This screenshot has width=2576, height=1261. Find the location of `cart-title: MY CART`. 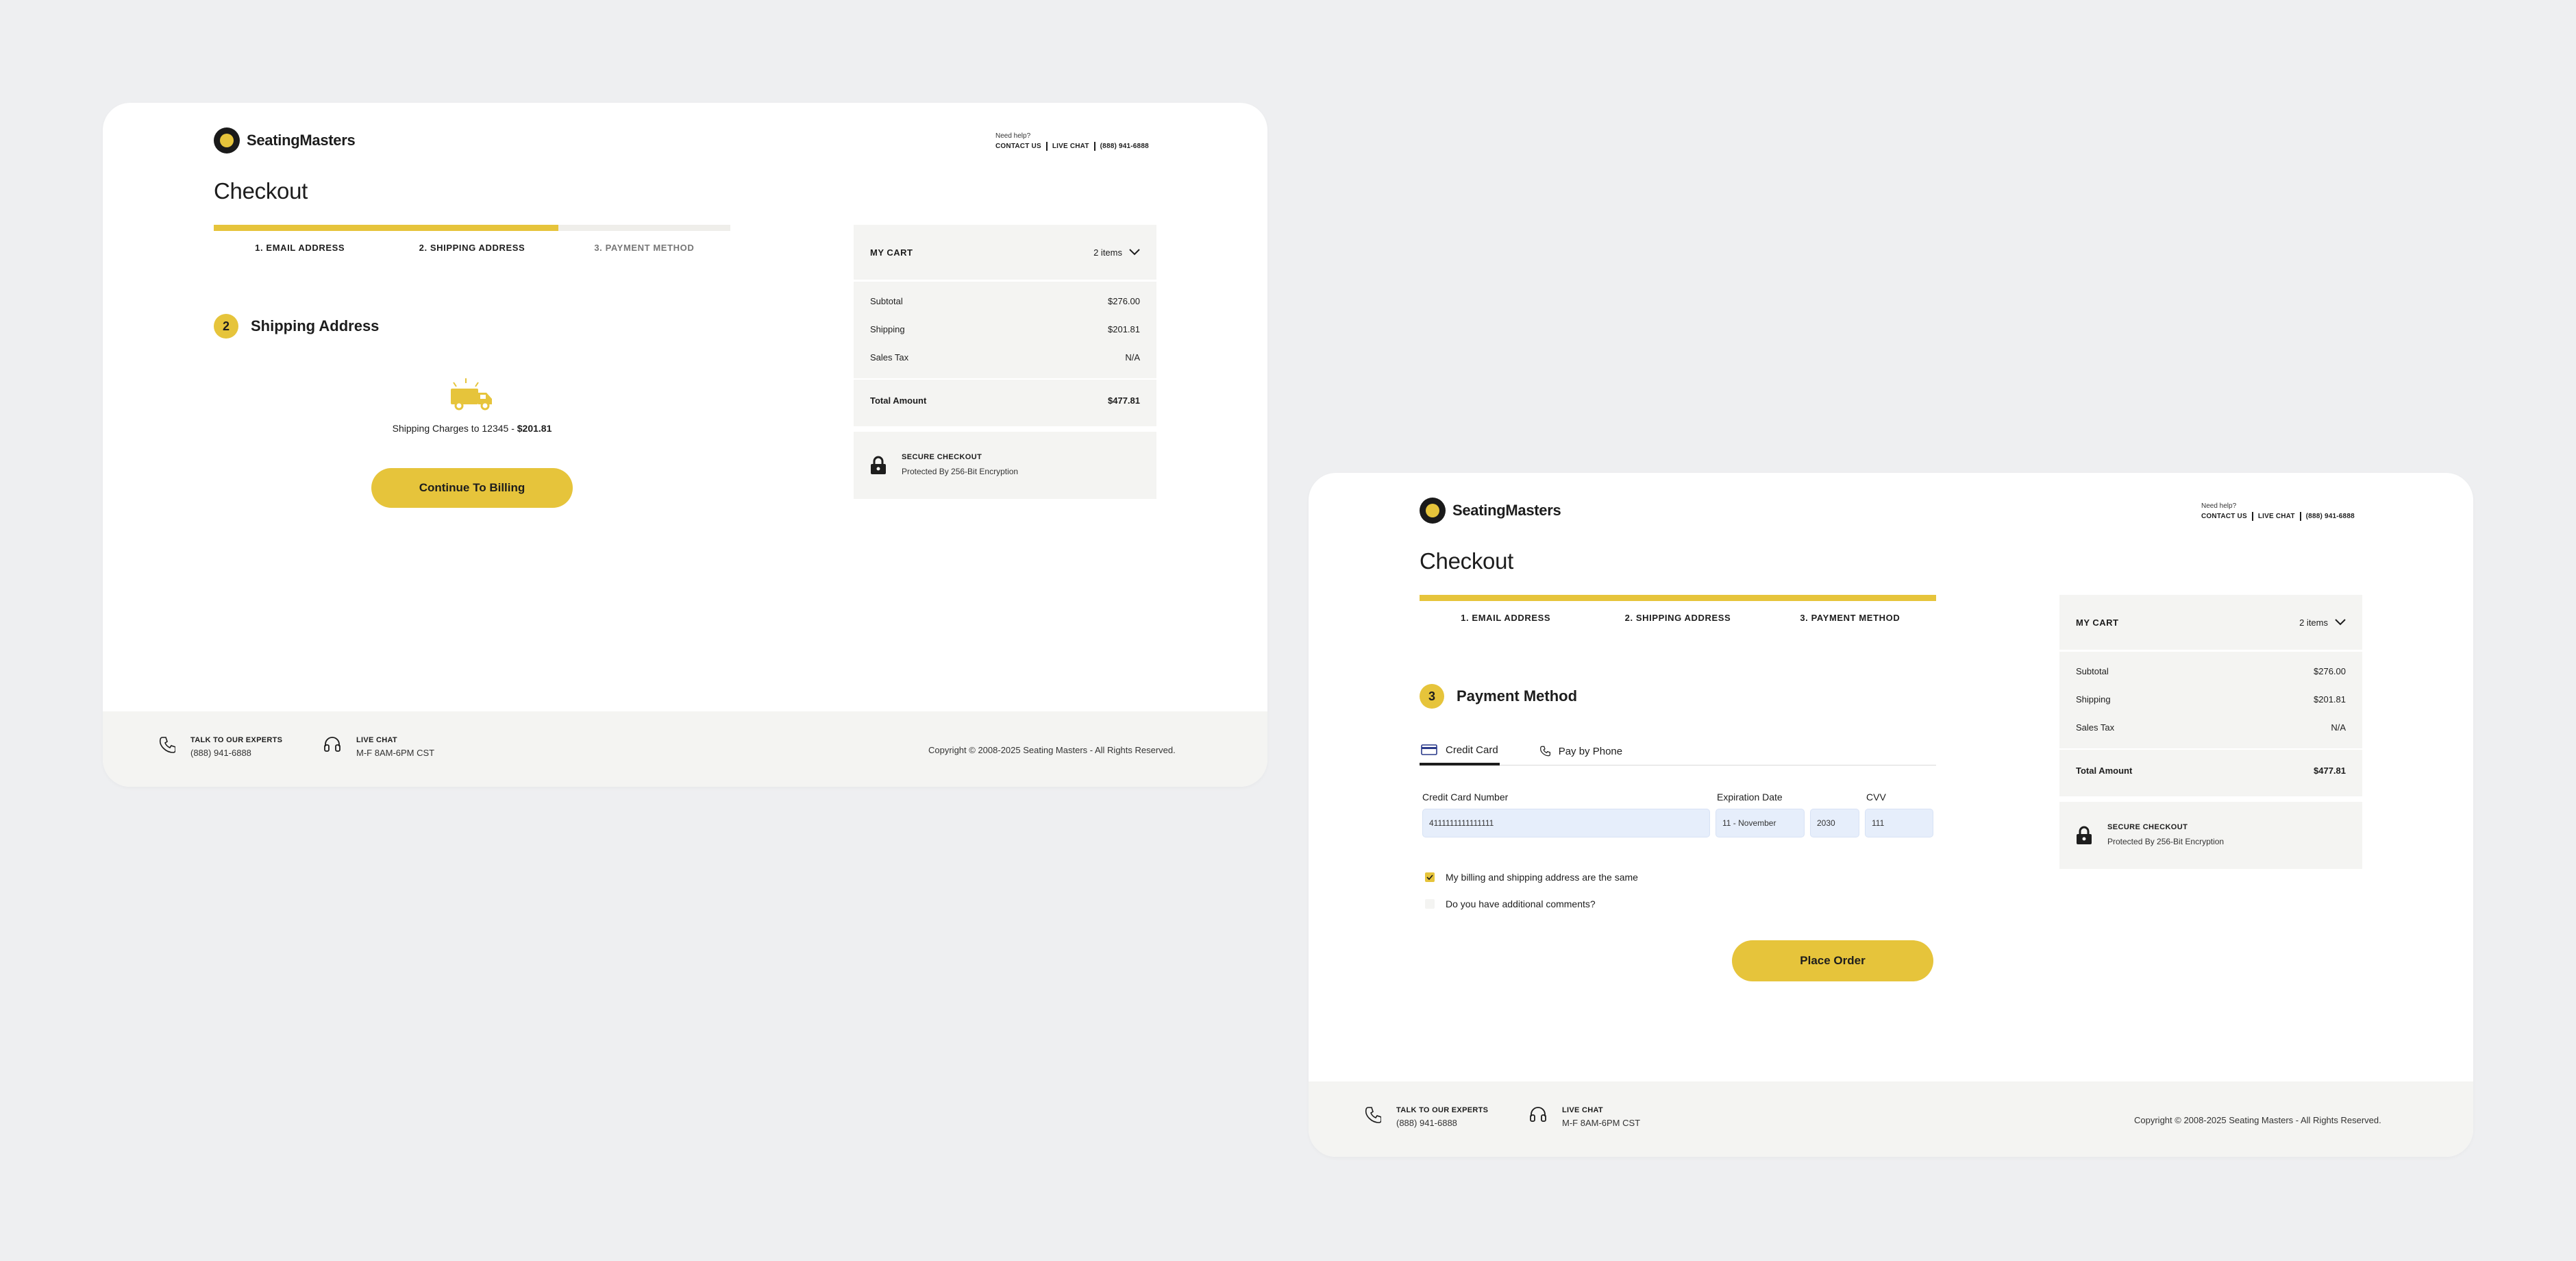

cart-title: MY CART is located at coordinates (2097, 622).